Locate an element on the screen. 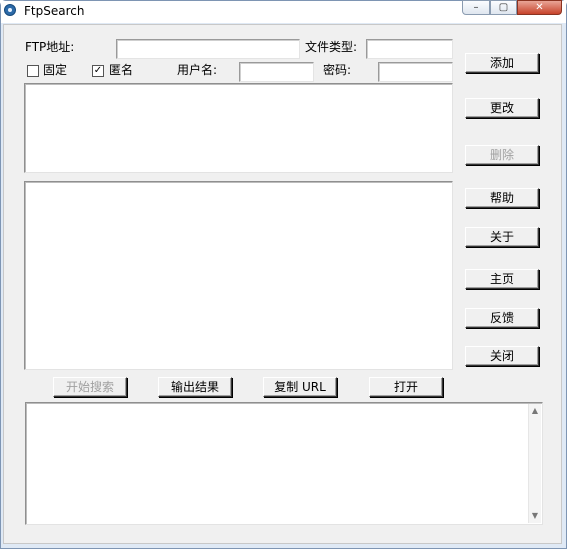  maximize-button: ▢ is located at coordinates (503, 7).